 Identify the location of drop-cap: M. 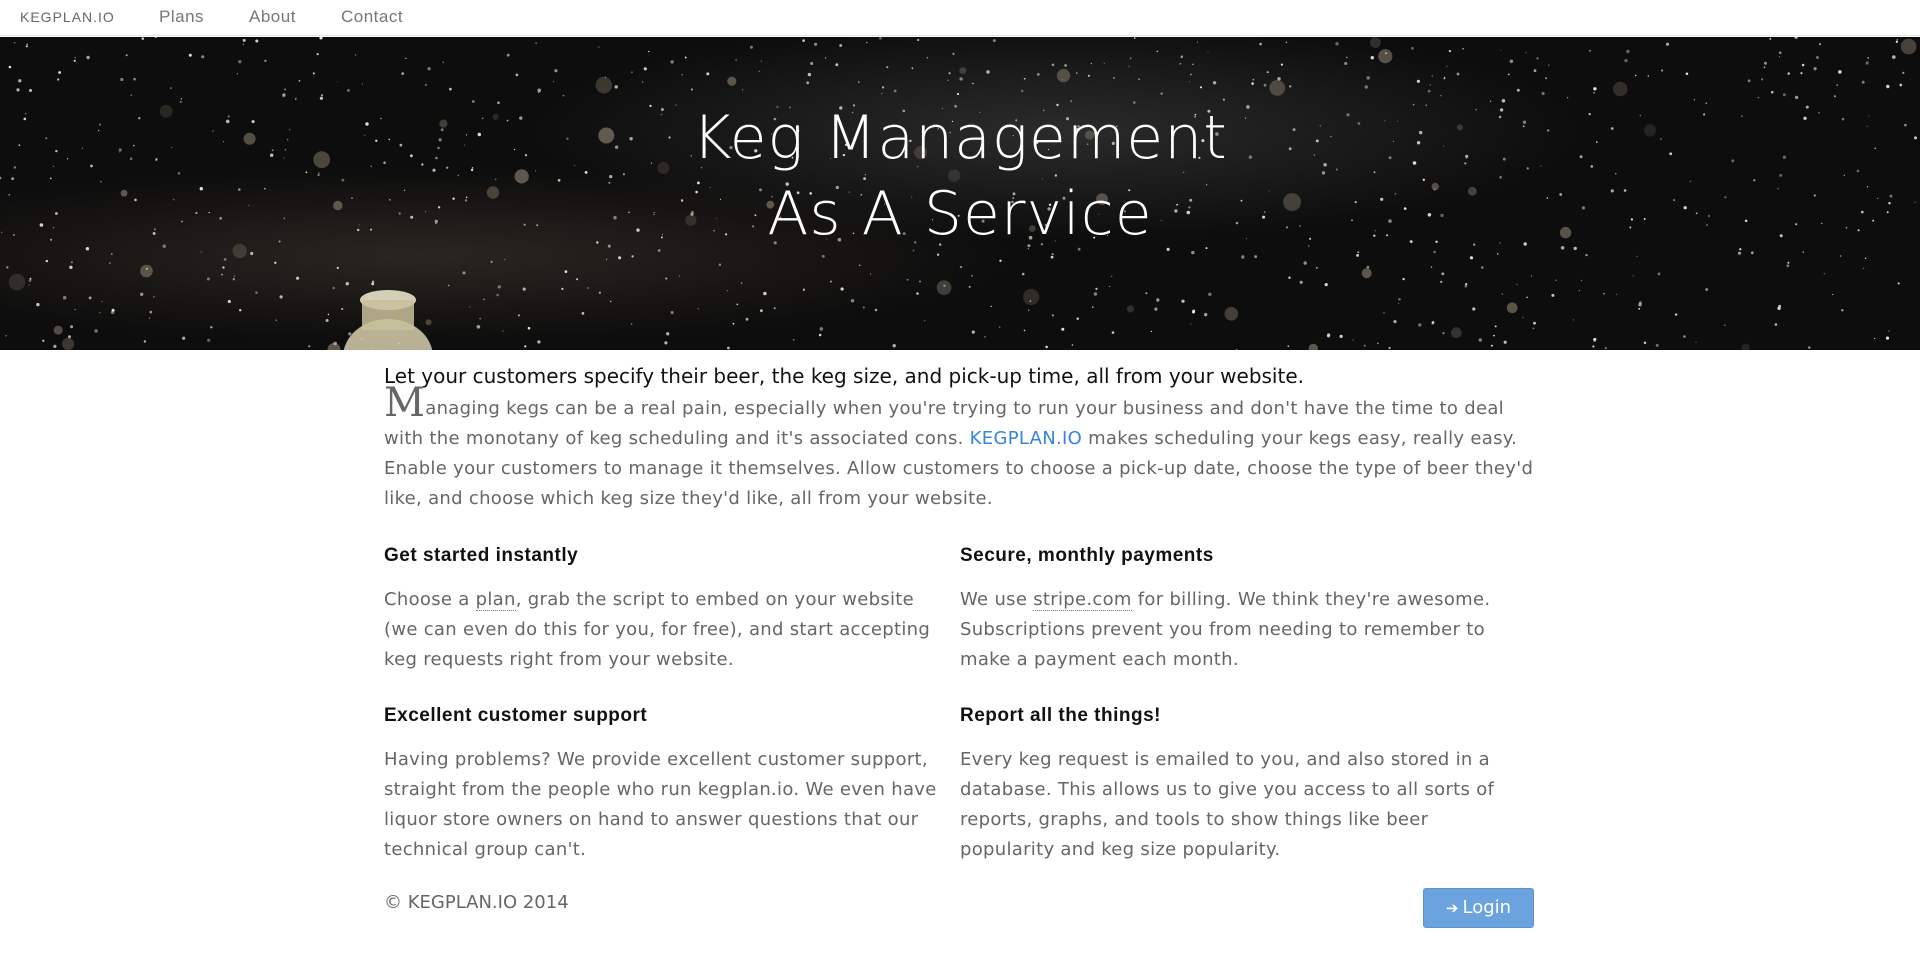
(405, 403).